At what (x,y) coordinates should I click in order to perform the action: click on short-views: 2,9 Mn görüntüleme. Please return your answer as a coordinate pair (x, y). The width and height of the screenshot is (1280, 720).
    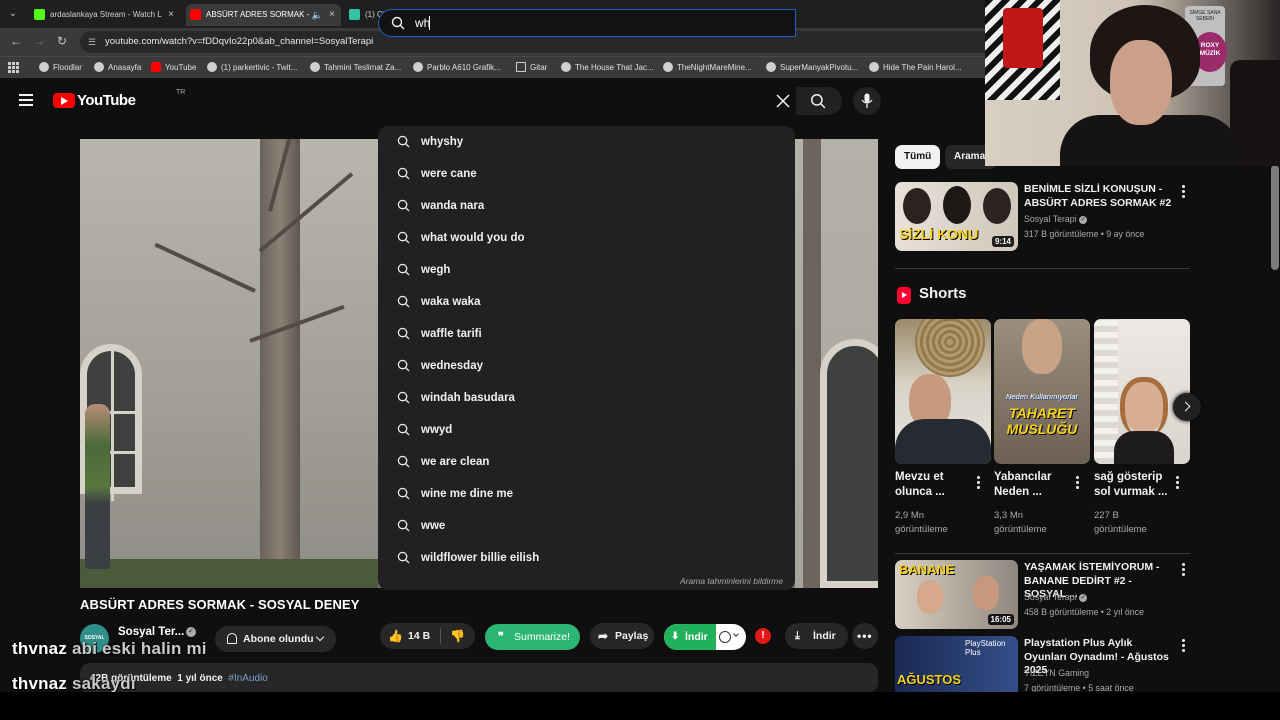
    Looking at the image, I should click on (921, 522).